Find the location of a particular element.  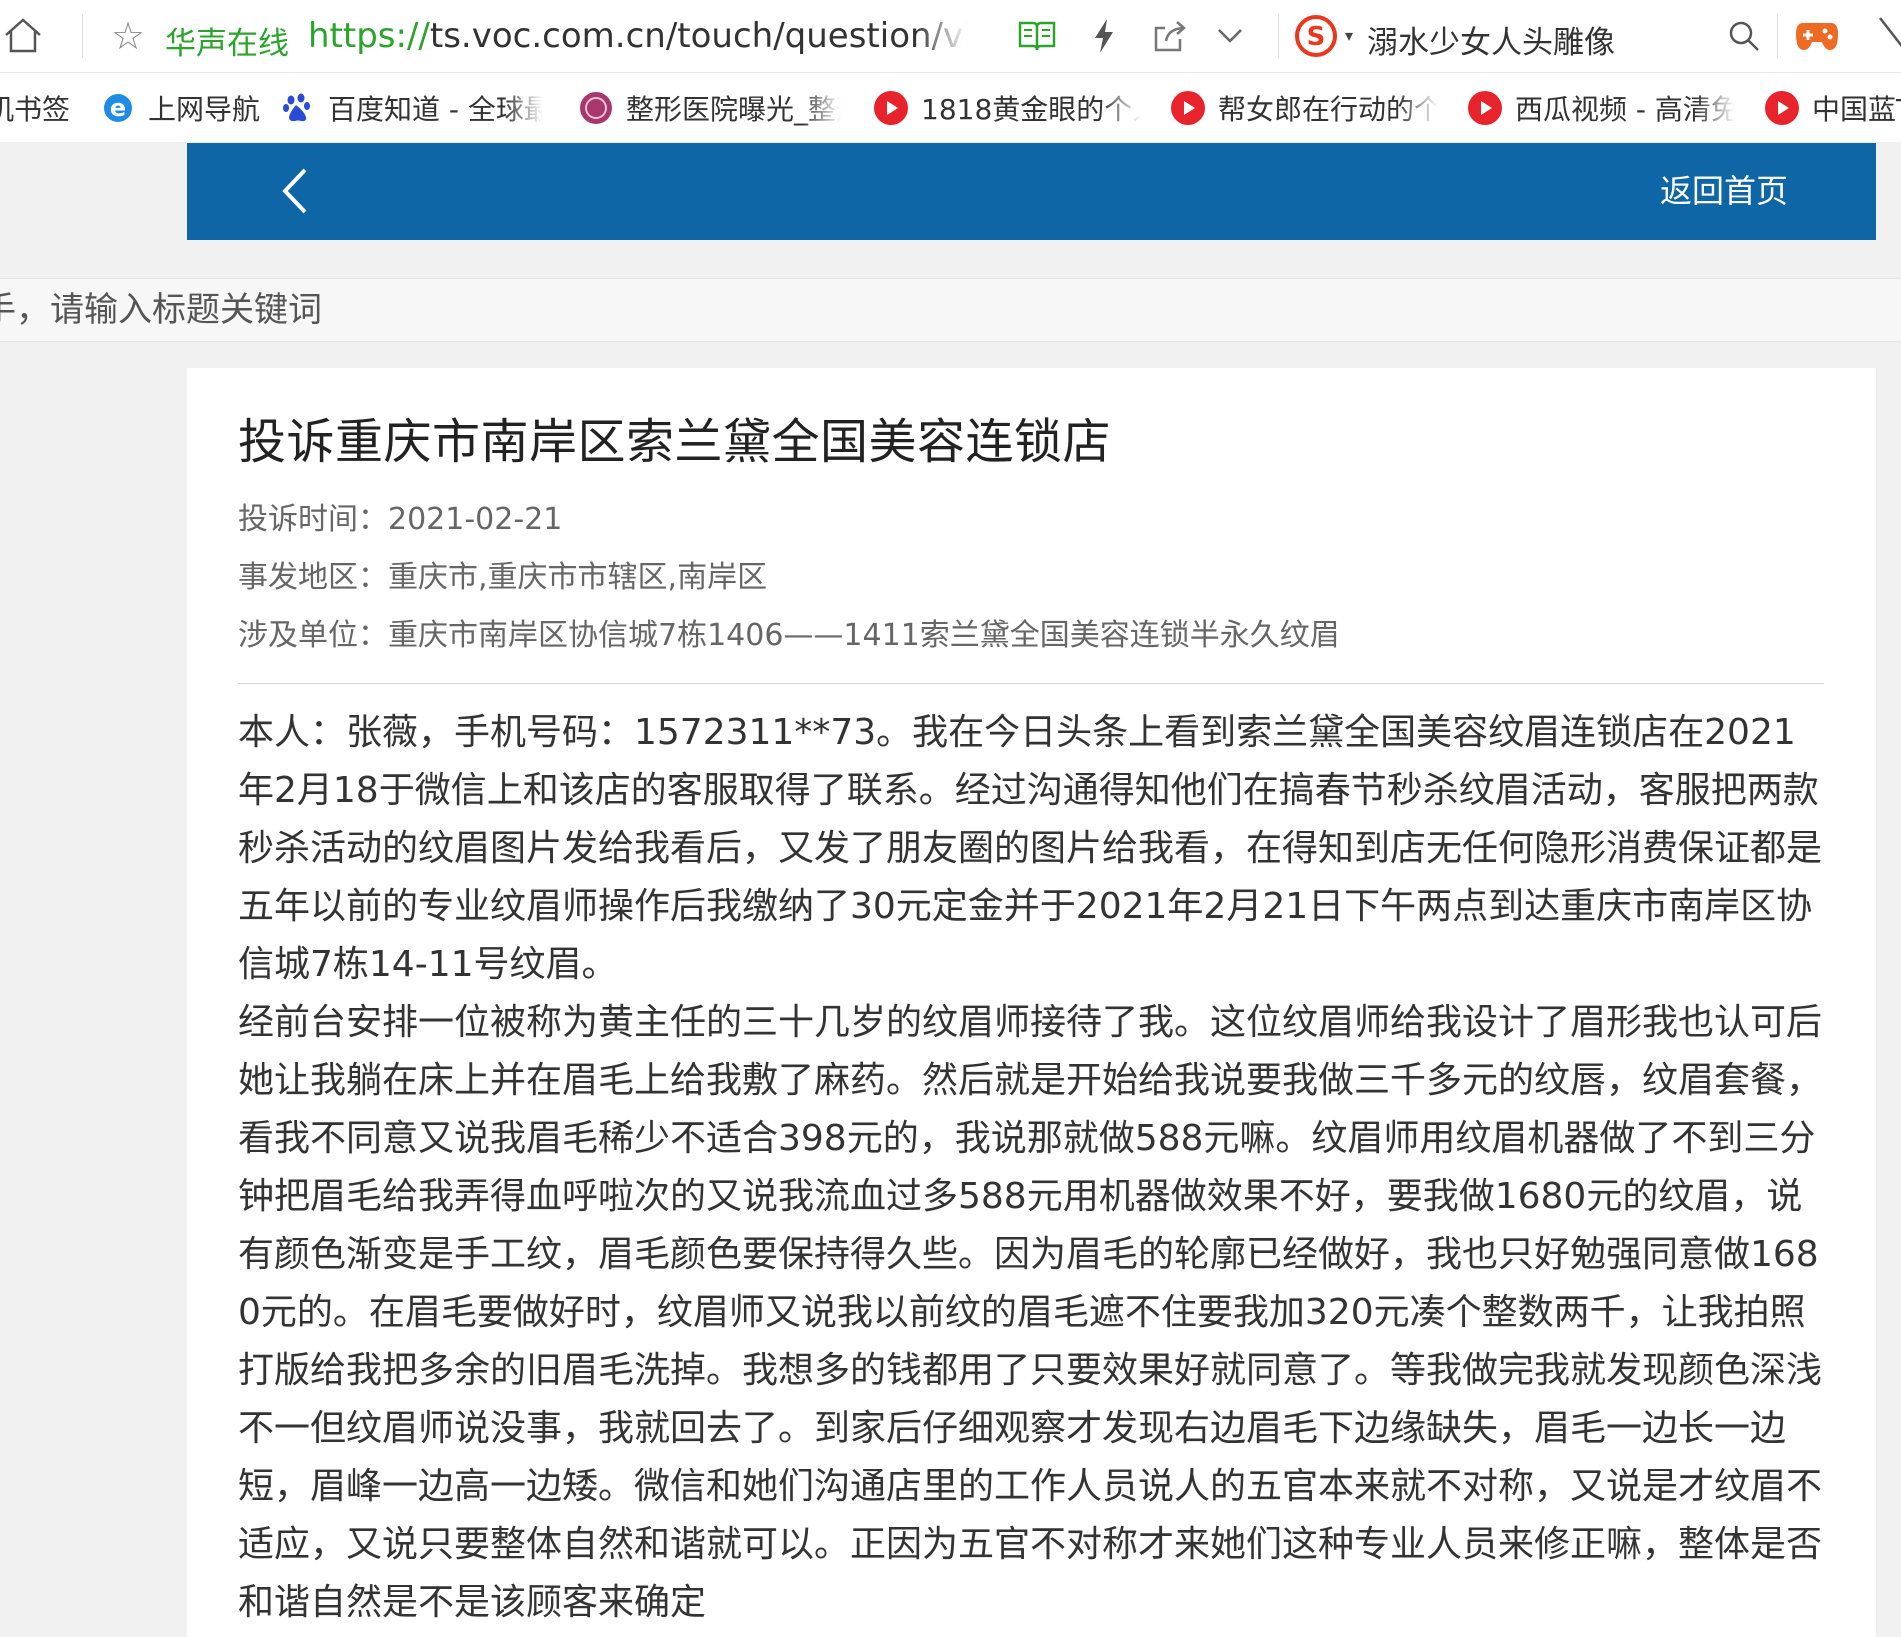

url-path: ts.voc.com.cn/touch/question/view/2 is located at coordinates (698, 36).